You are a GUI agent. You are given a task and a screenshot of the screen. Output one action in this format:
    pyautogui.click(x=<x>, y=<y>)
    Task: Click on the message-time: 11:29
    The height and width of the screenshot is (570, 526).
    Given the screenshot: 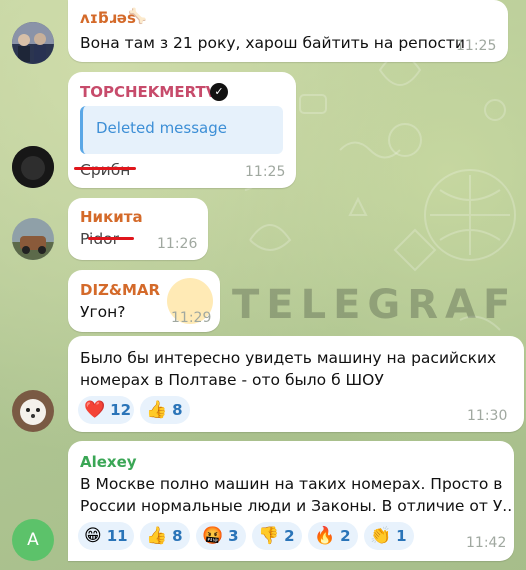 What is the action you would take?
    pyautogui.click(x=191, y=318)
    